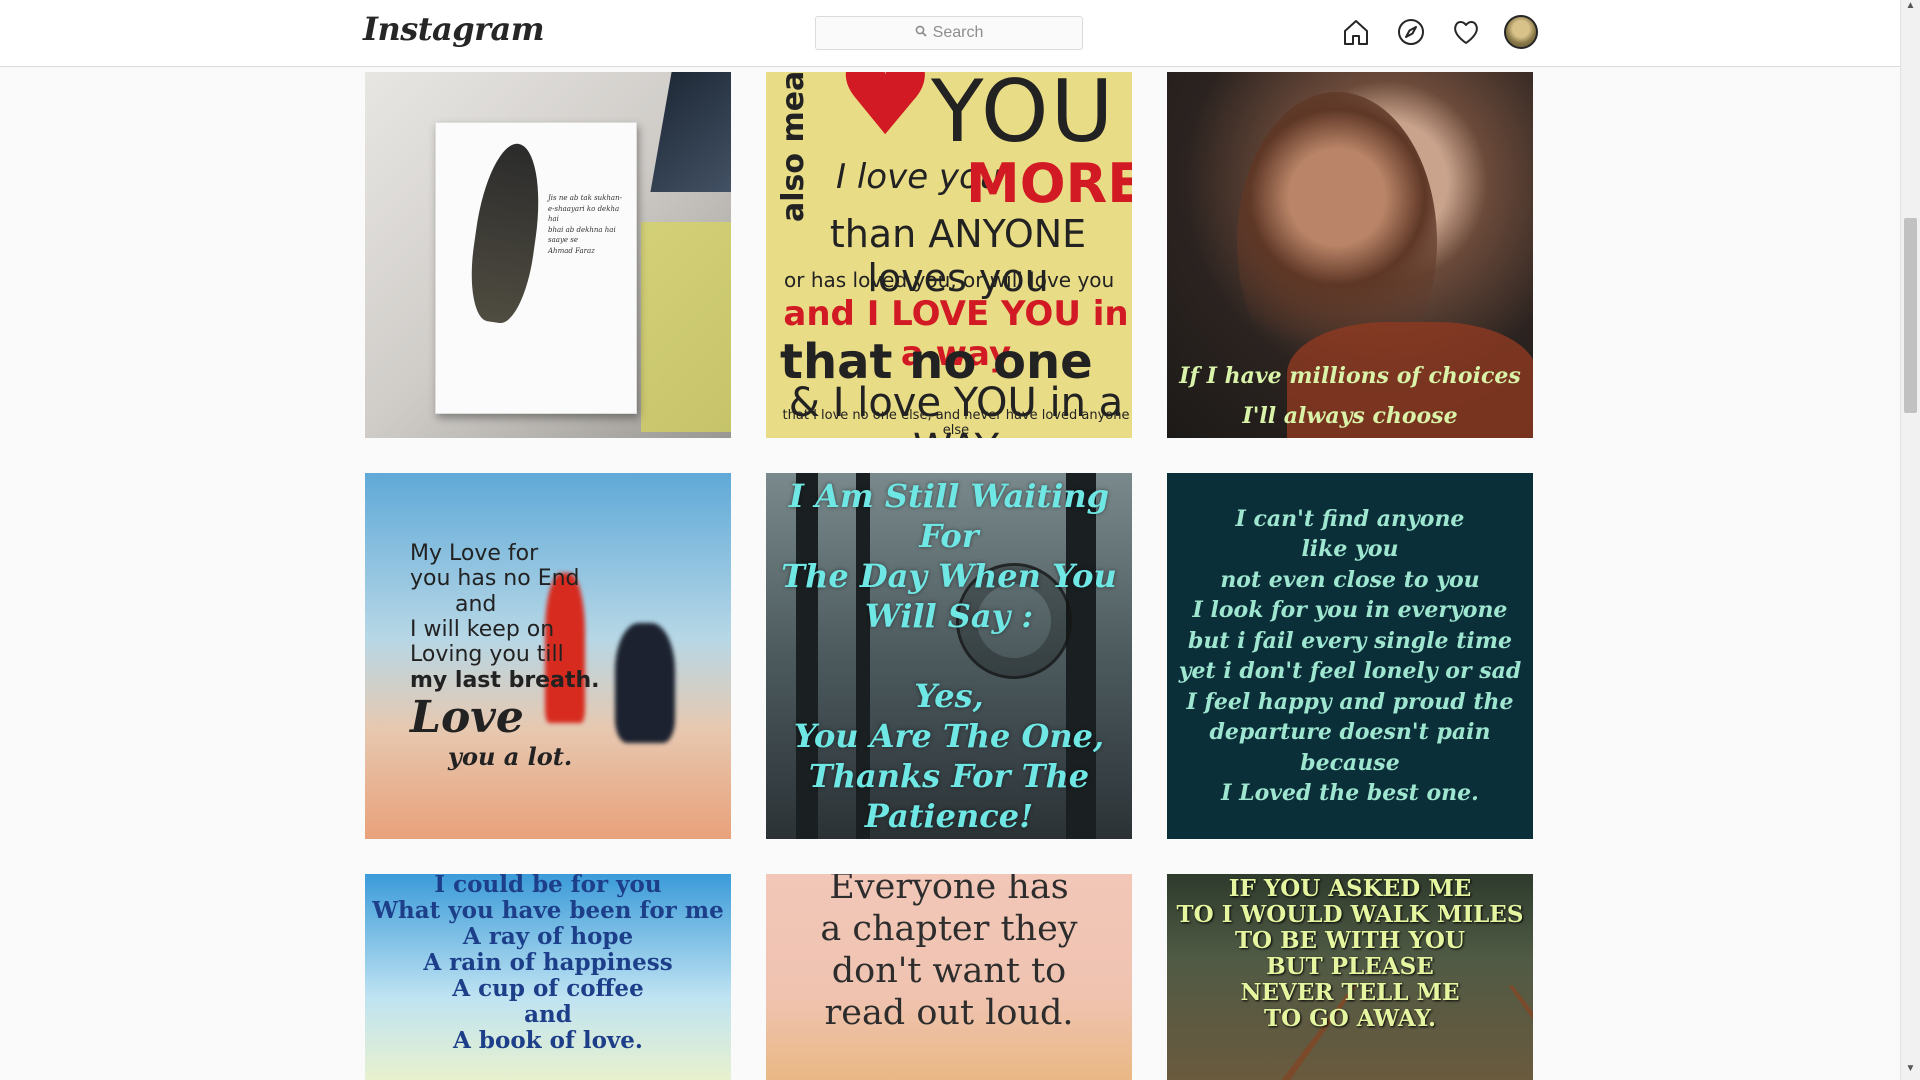 This screenshot has width=1920, height=1080. Describe the element at coordinates (1350, 610) in the screenshot. I see `quote-line: I look for you in everyone` at that location.